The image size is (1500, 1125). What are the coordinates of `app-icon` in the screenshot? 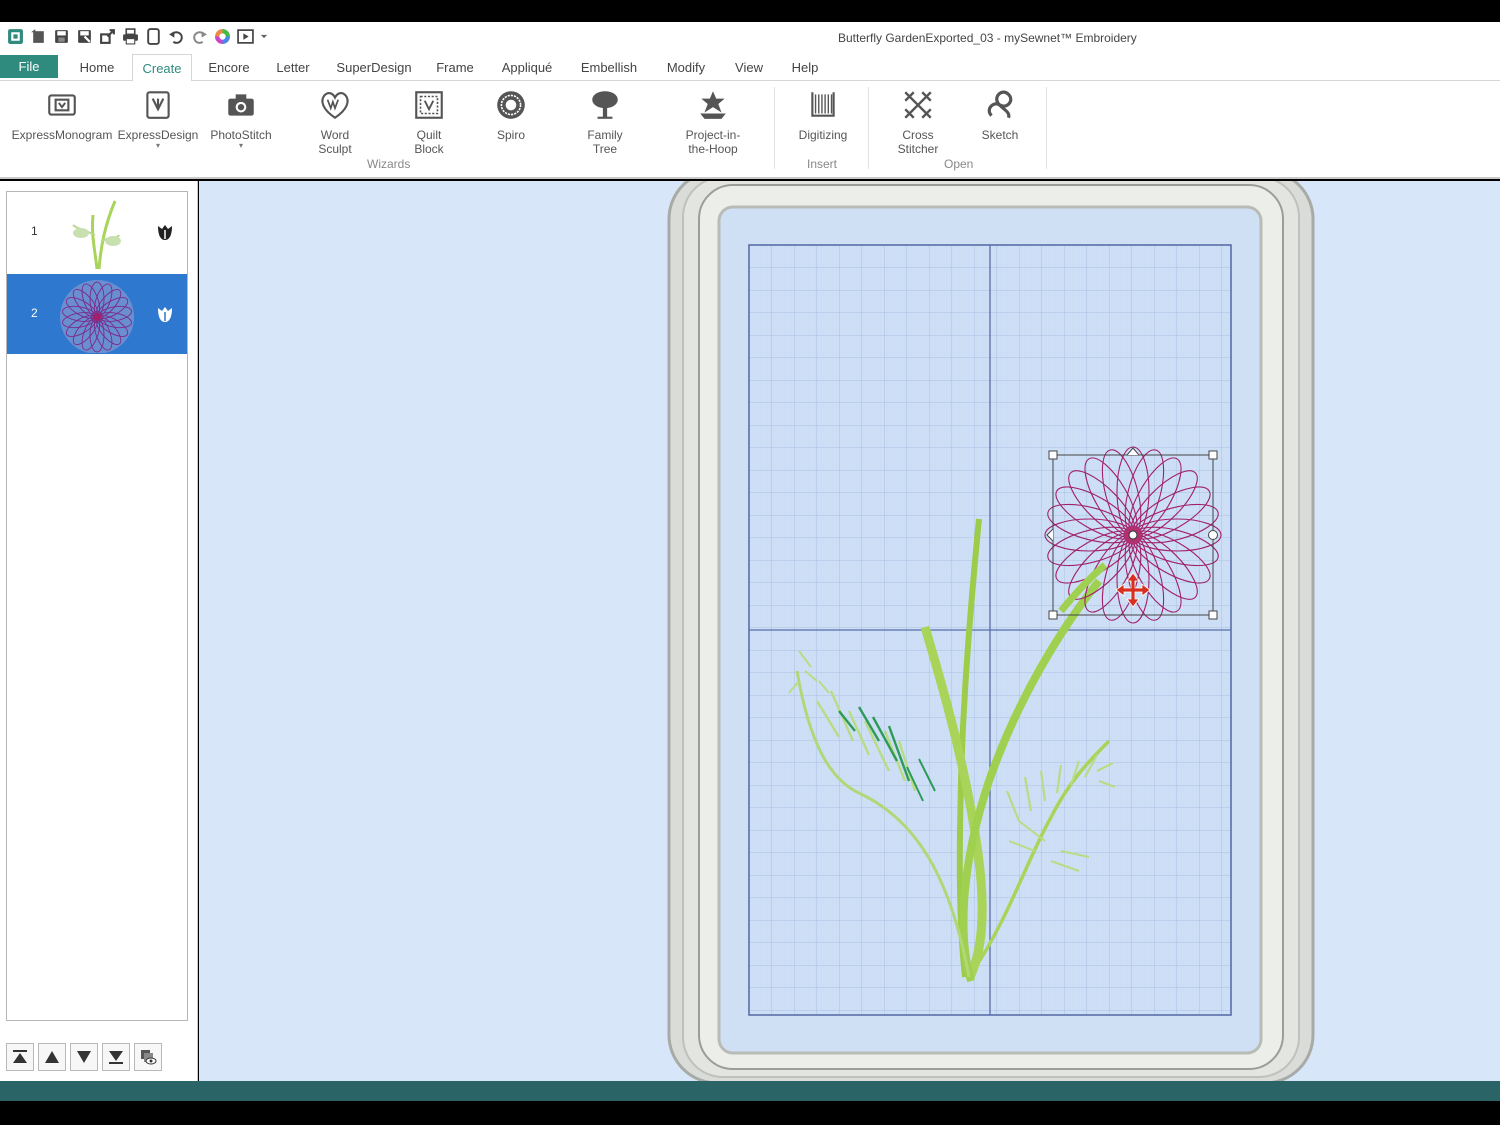 It's located at (15, 36).